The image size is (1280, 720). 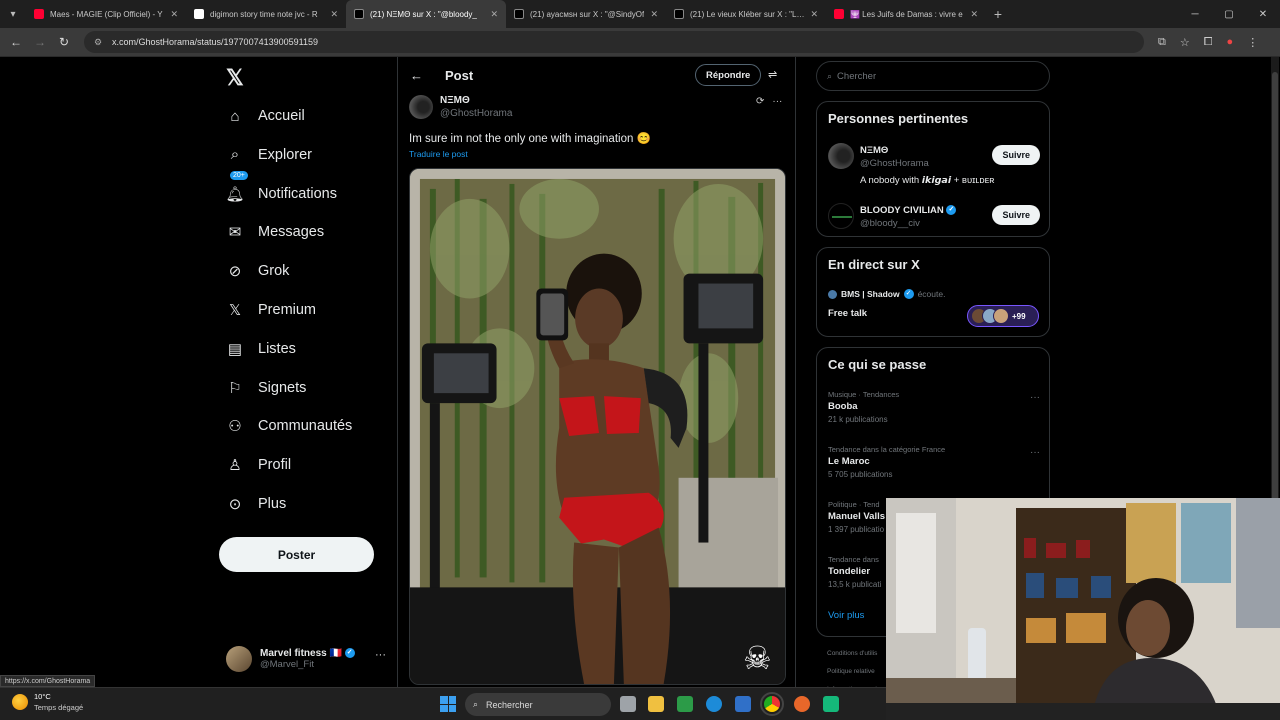 I want to click on nav-item-messages: ✉ Messages, so click(x=275, y=232).